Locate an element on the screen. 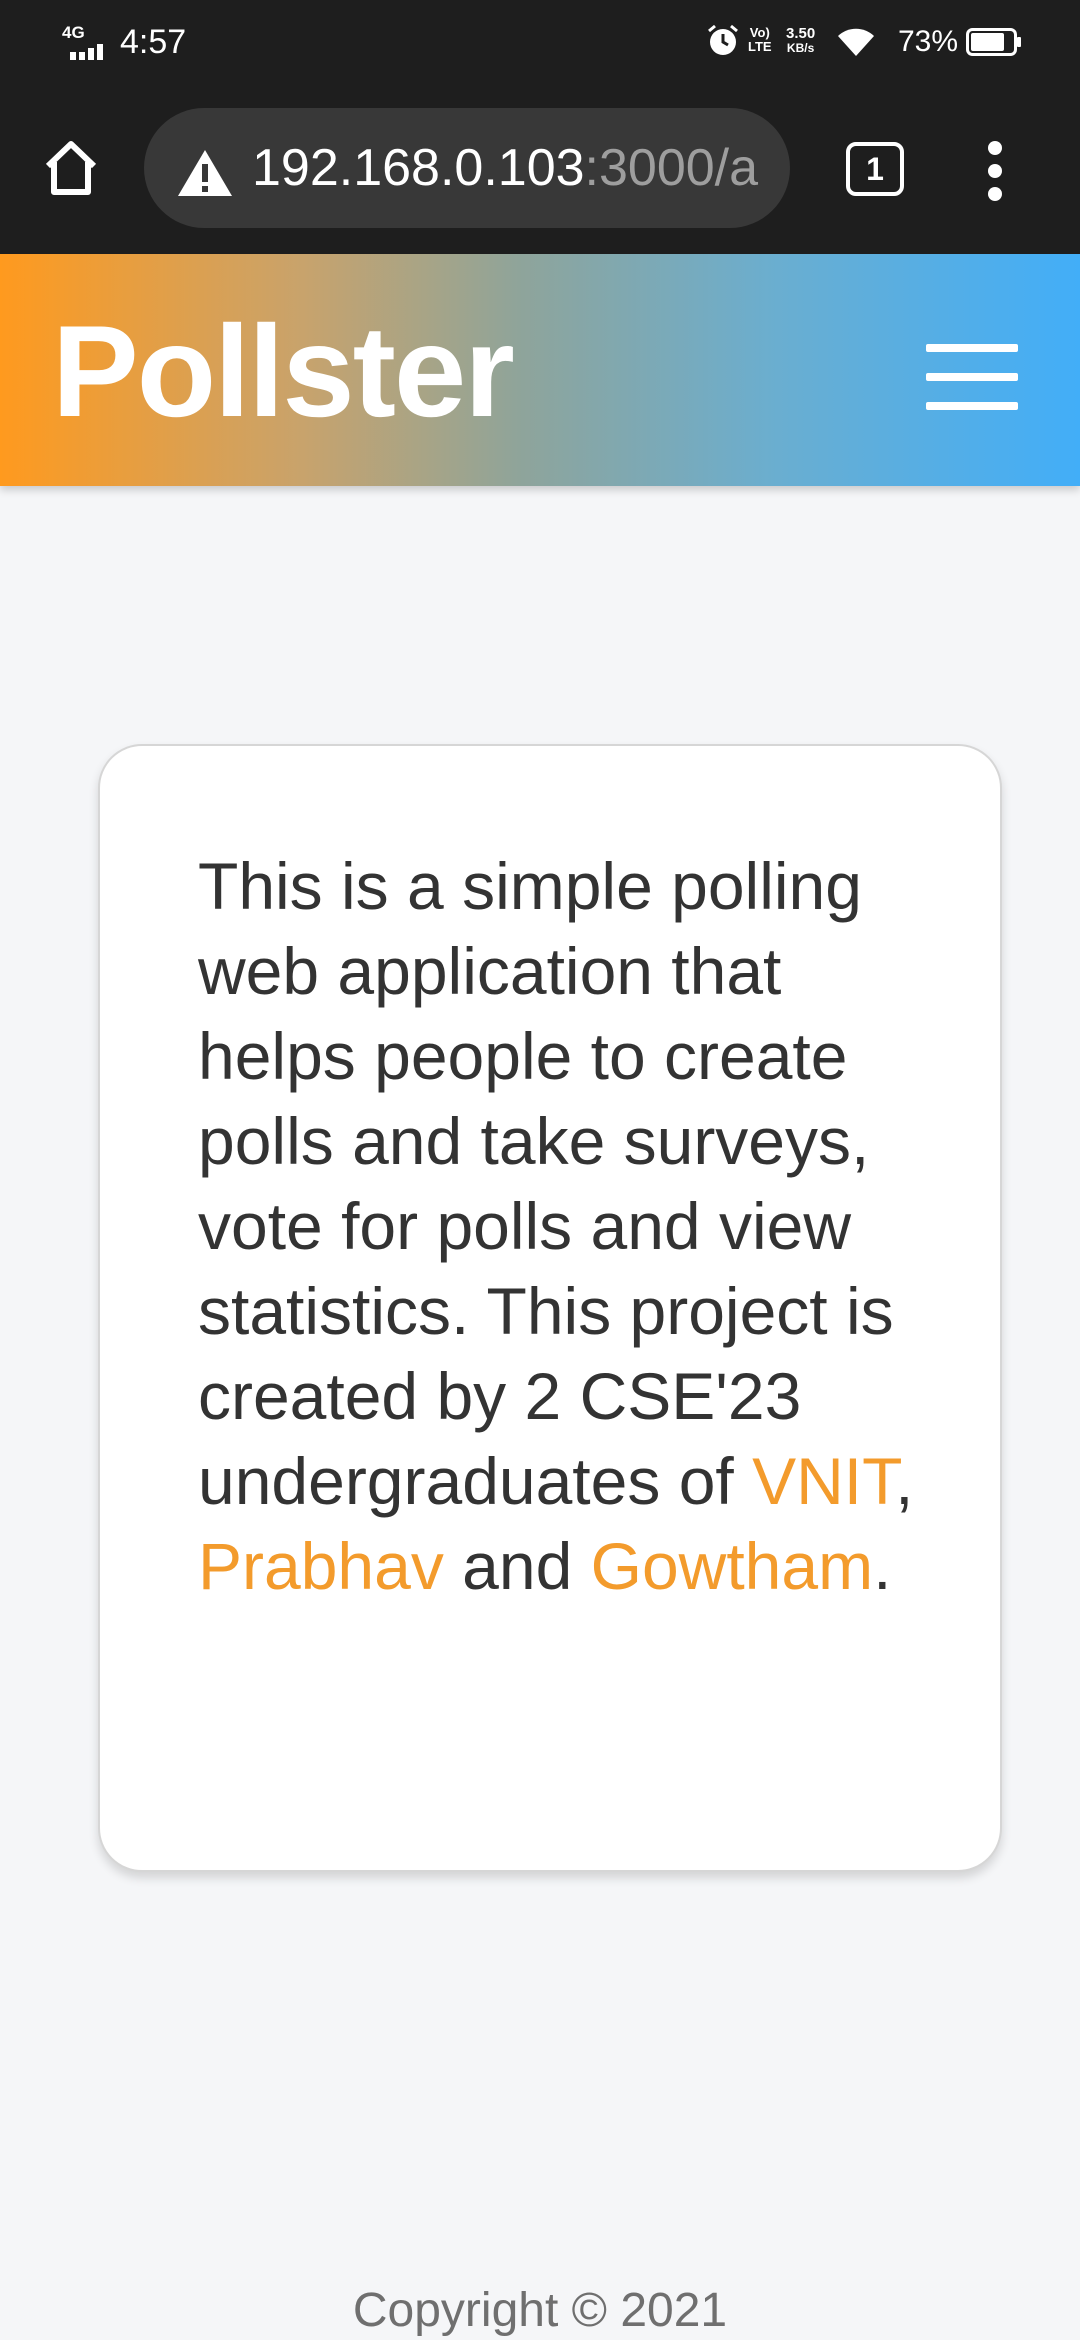 This screenshot has width=1080, height=2340. link-prabhav: Prabhav is located at coordinates (321, 1566).